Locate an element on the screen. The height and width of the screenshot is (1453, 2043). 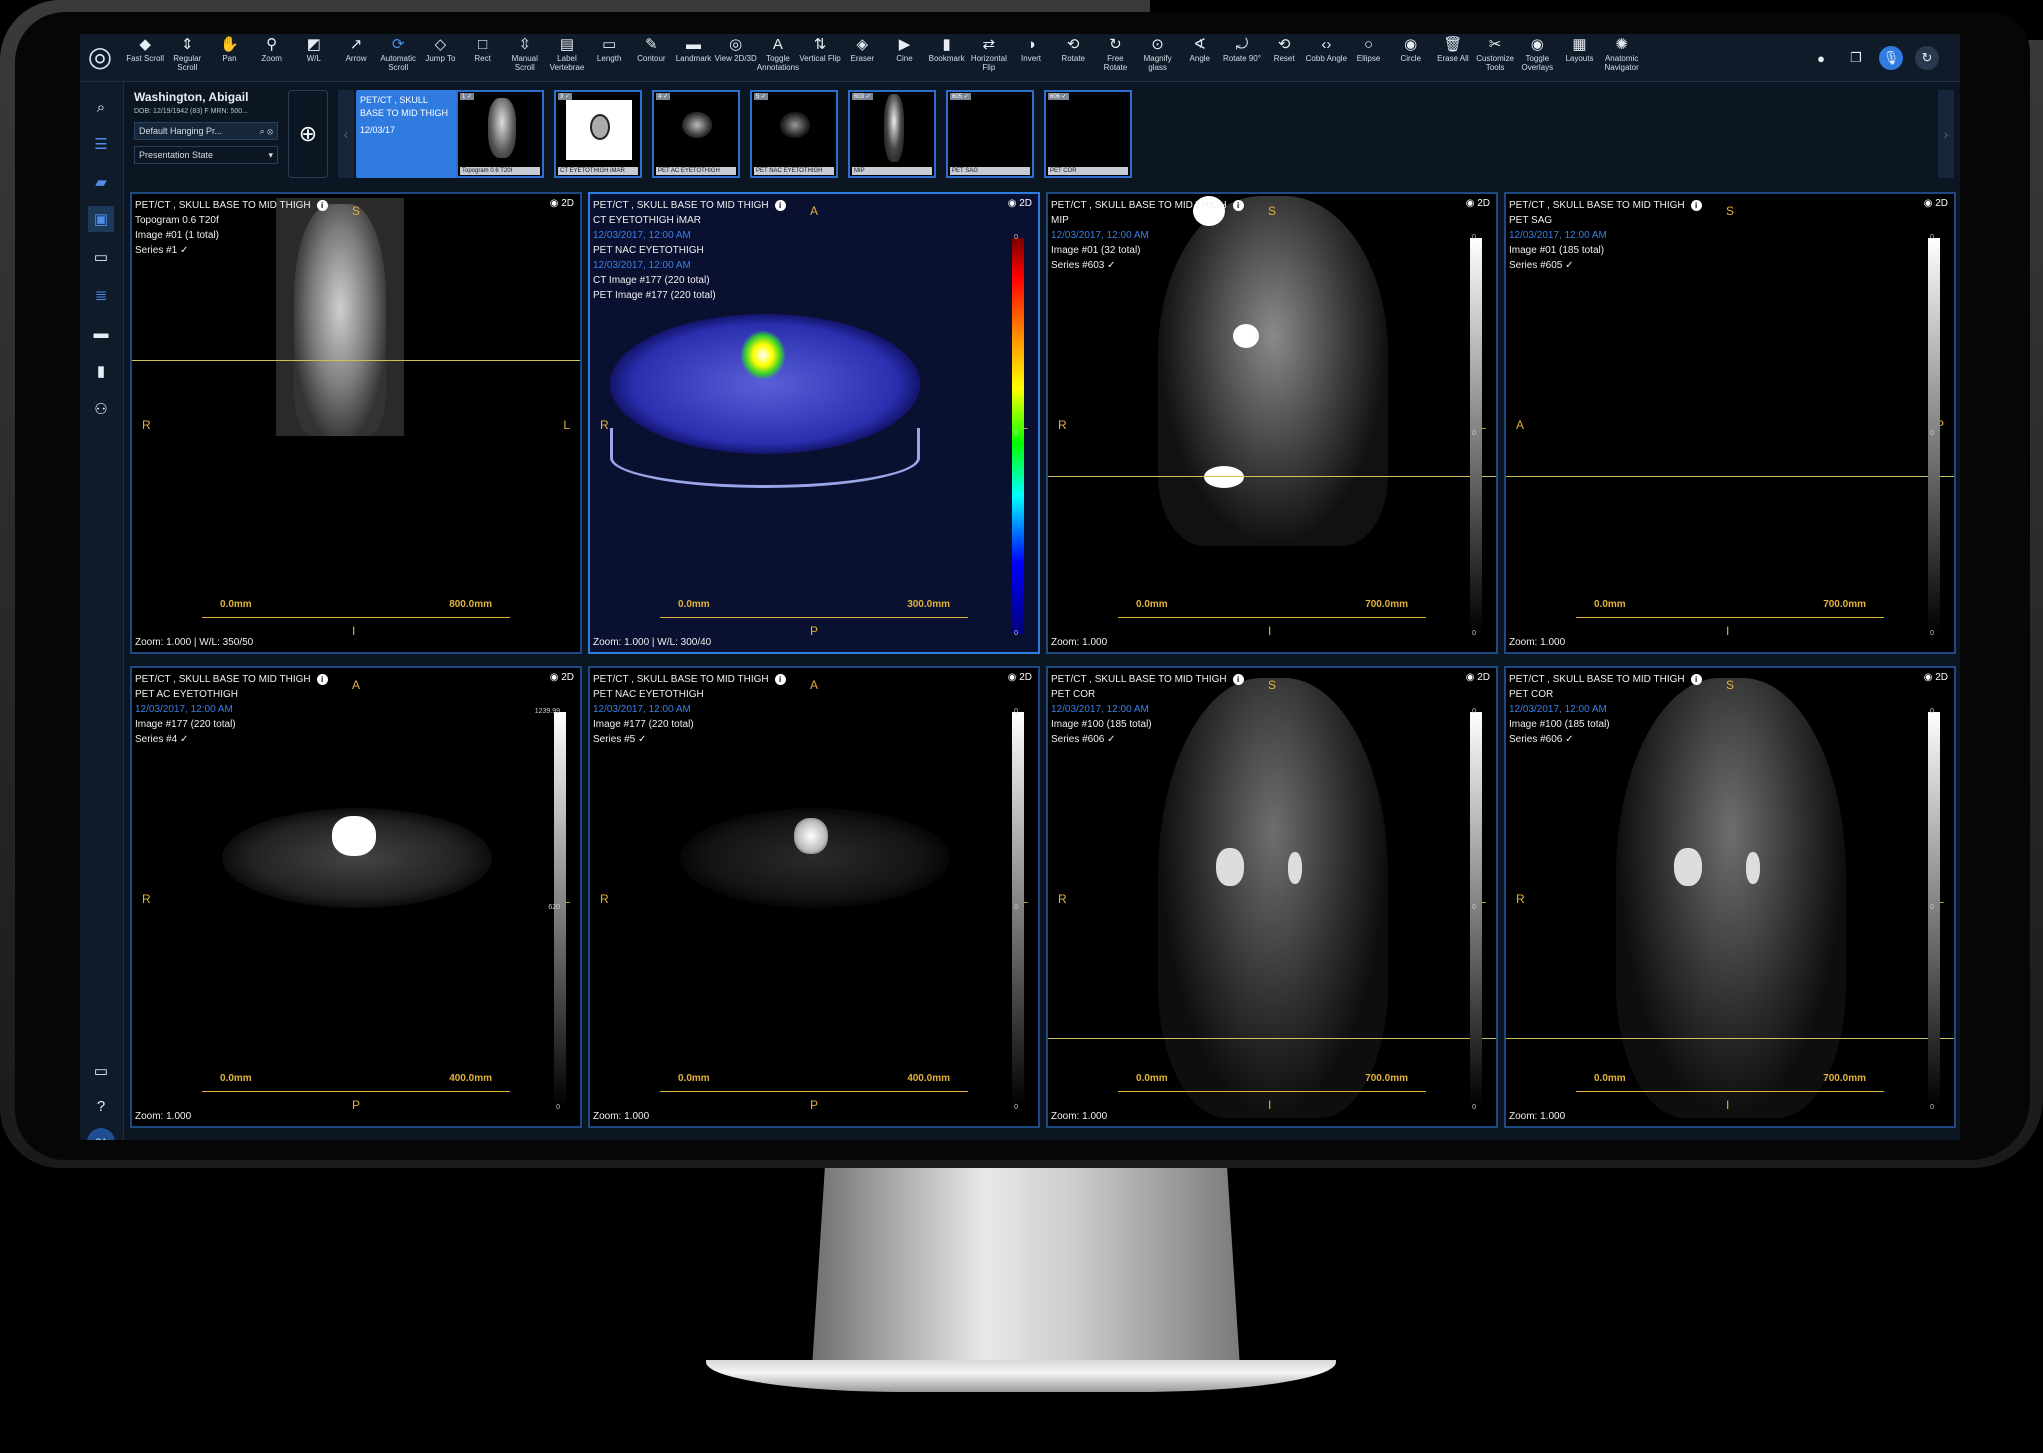
add-study-button: ⊕ is located at coordinates (308, 134).